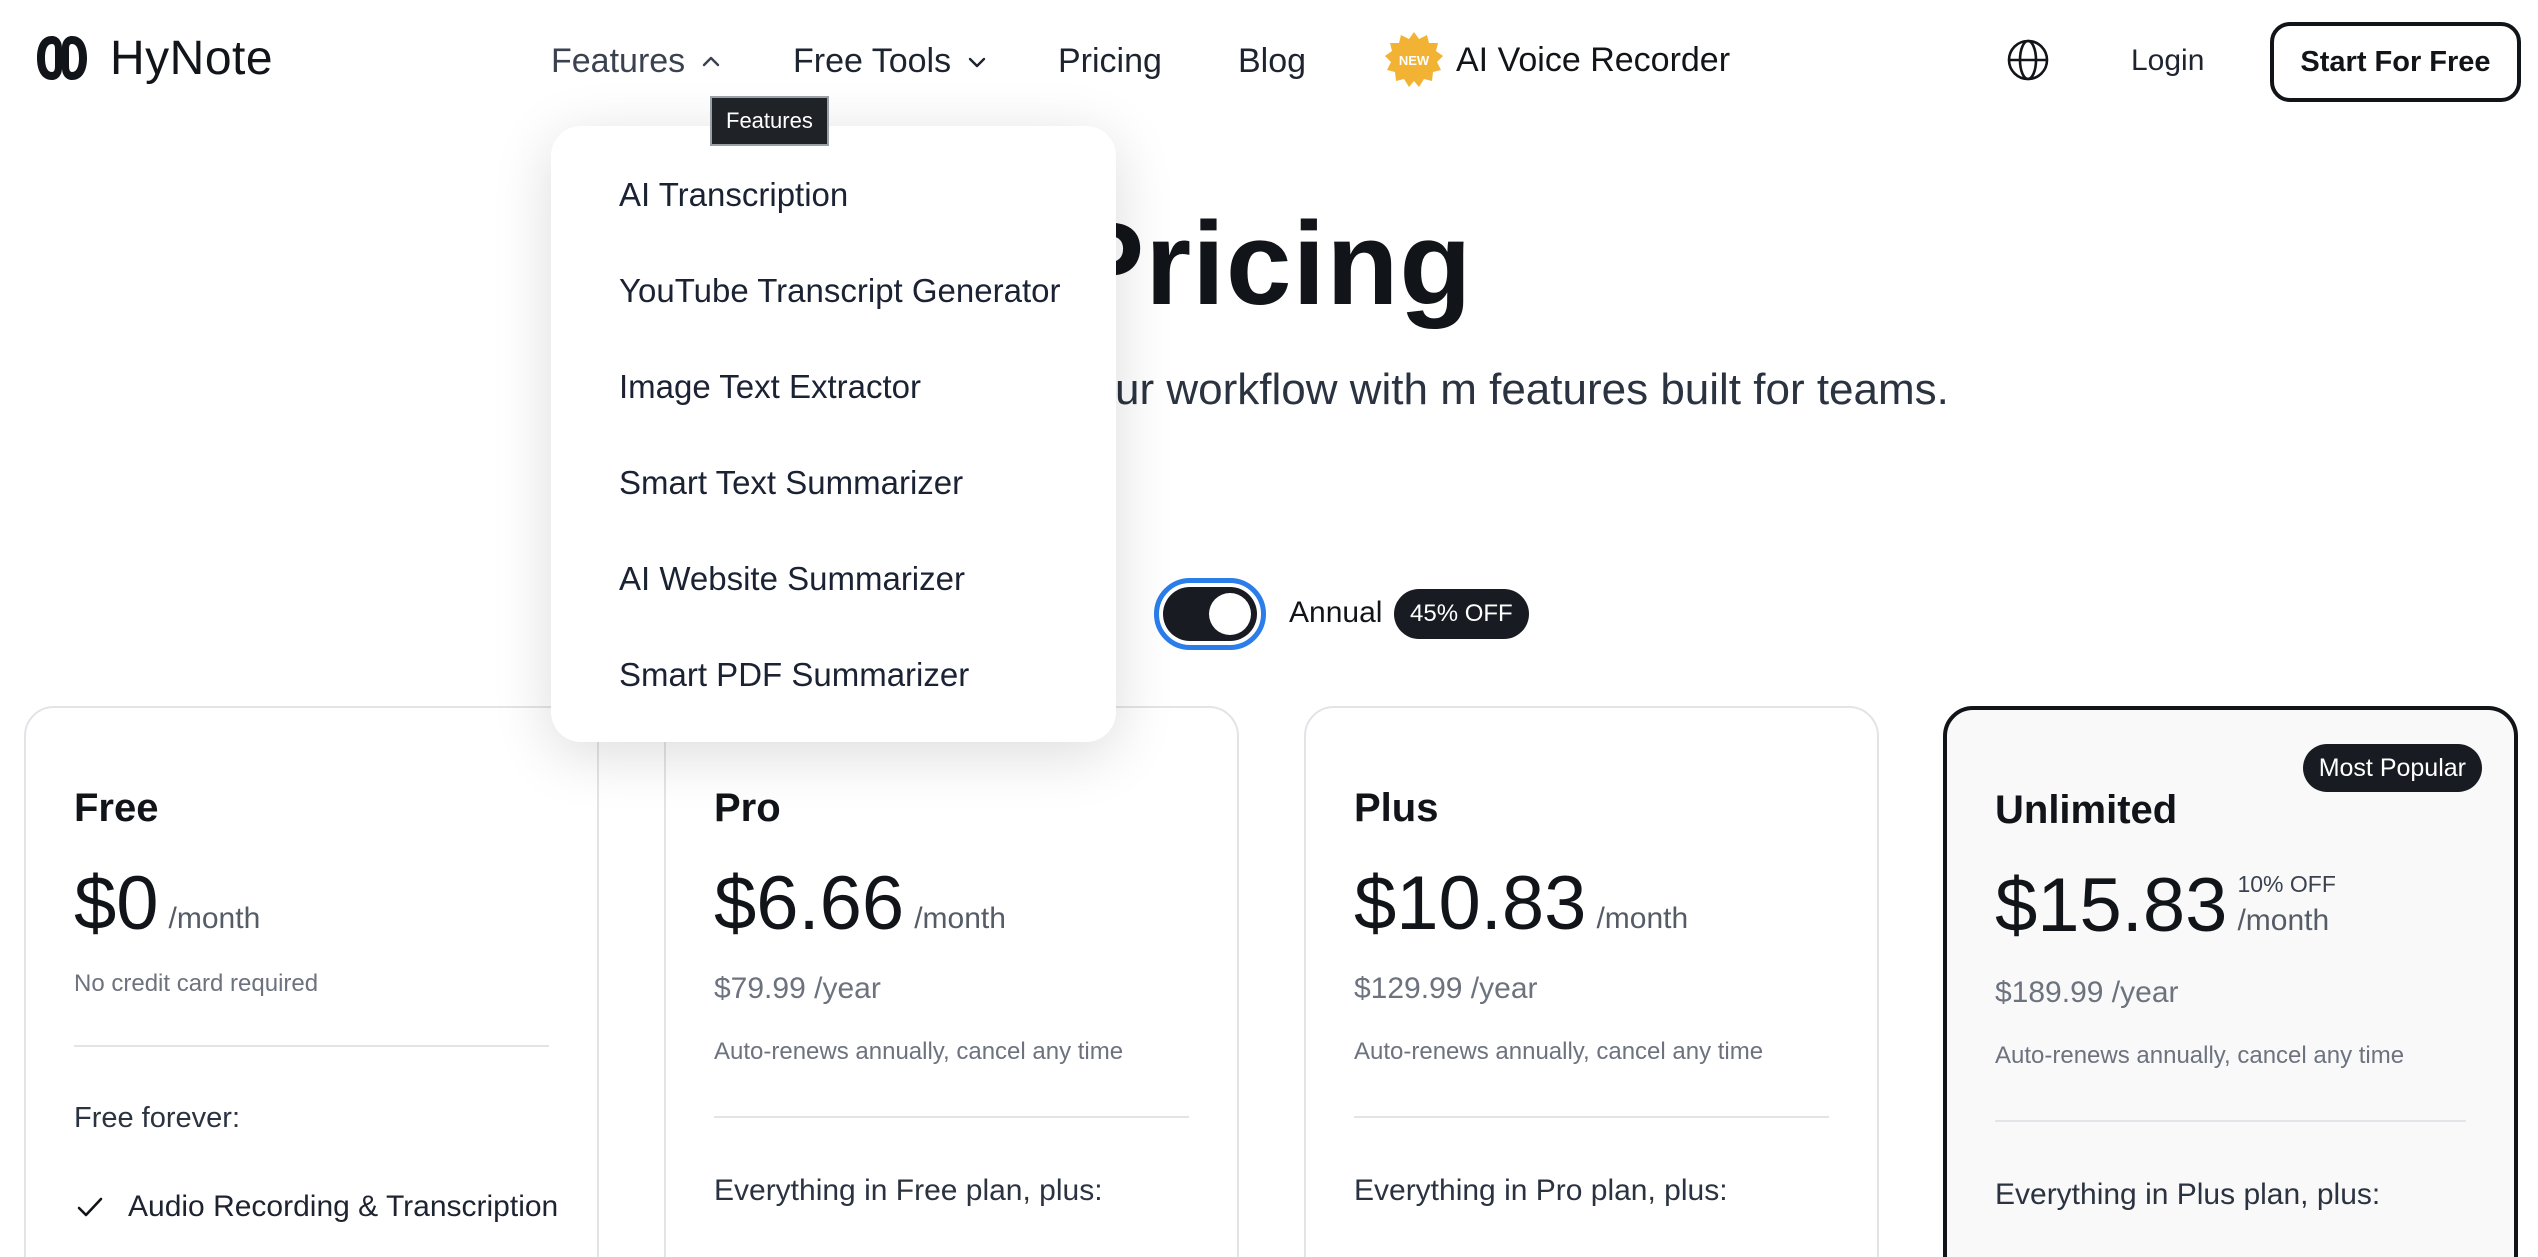  I want to click on nav-free-tools: Free Tools, so click(891, 61).